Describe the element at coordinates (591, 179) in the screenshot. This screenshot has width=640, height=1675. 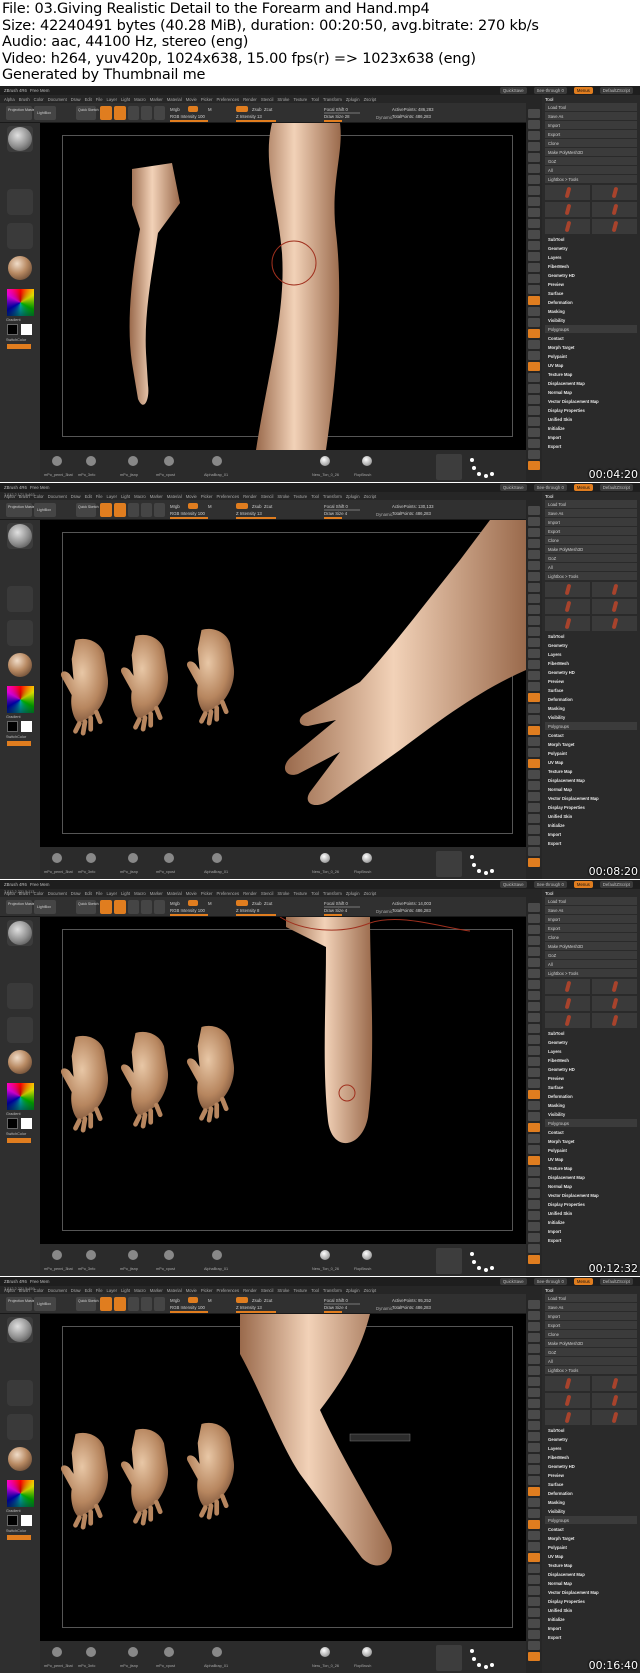
I see `tool-menu-row: Lightbox > Tools` at that location.